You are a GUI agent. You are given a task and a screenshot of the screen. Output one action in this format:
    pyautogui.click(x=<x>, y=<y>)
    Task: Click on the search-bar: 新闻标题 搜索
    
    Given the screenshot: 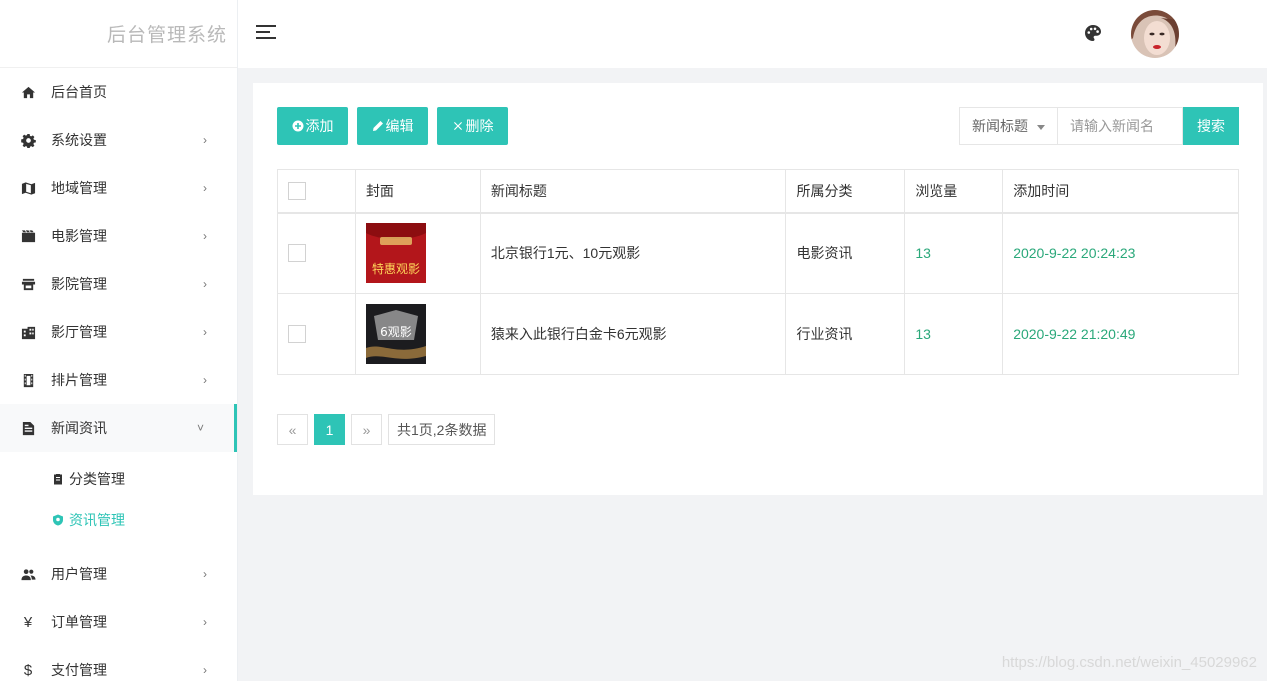 What is the action you would take?
    pyautogui.click(x=1099, y=126)
    